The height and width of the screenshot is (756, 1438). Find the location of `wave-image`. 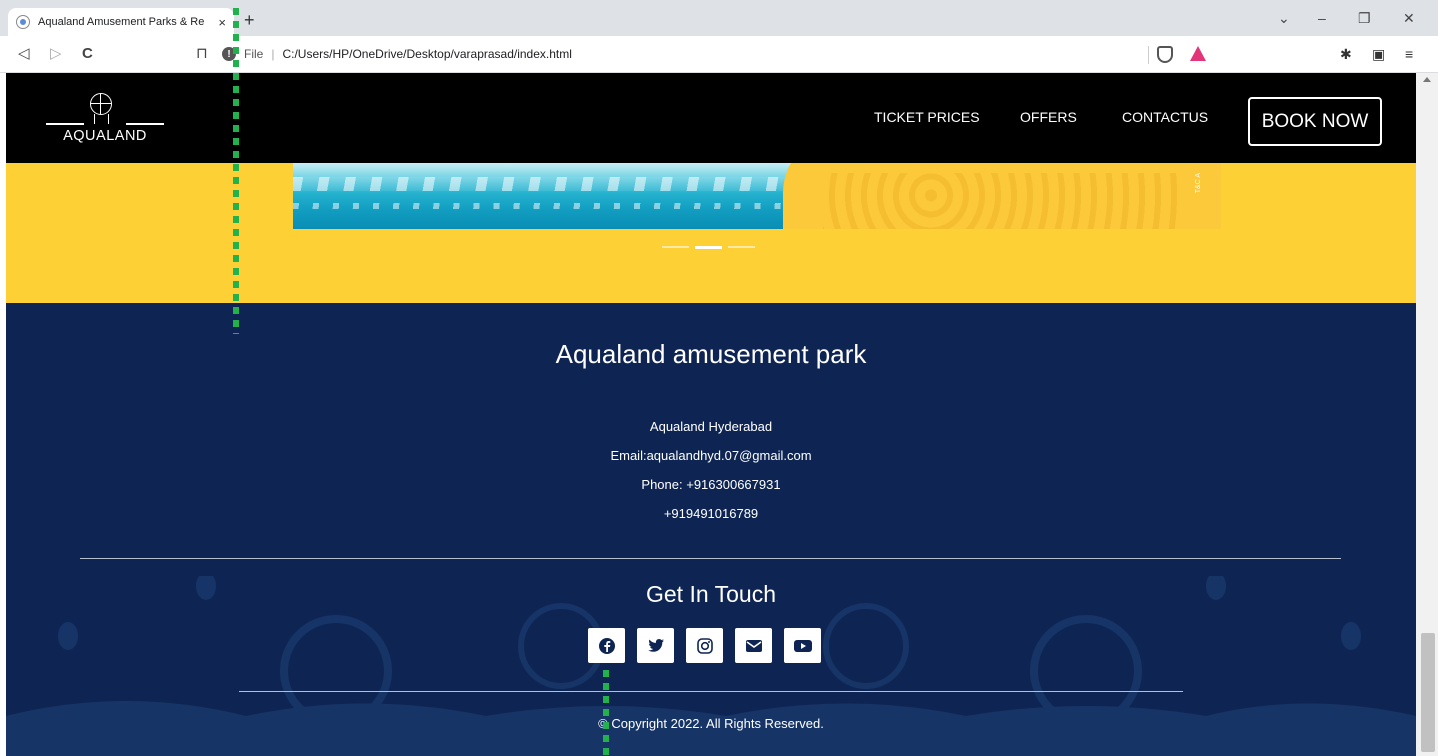

wave-image is located at coordinates (549, 196).